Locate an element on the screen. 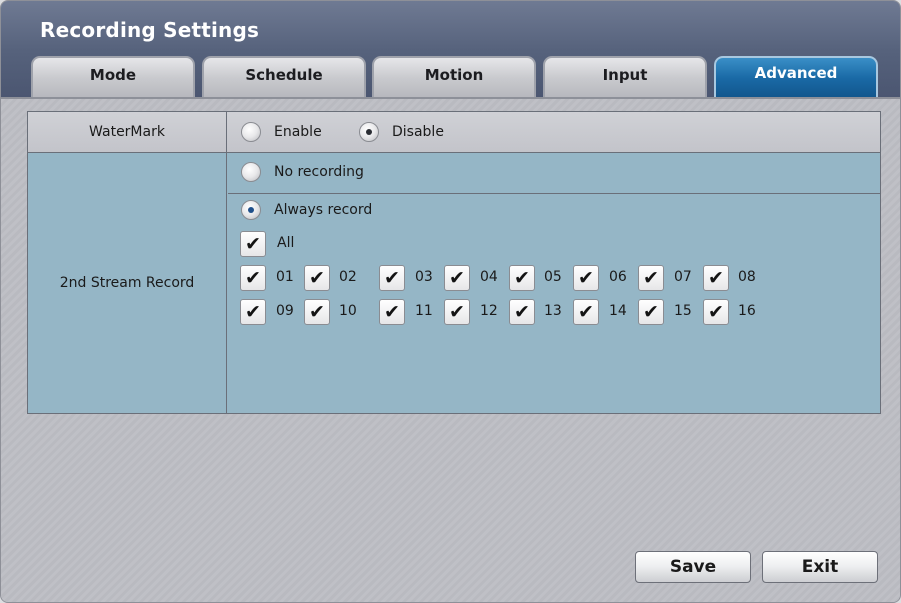 The height and width of the screenshot is (603, 901). watermark-label: WaterMark is located at coordinates (127, 132).